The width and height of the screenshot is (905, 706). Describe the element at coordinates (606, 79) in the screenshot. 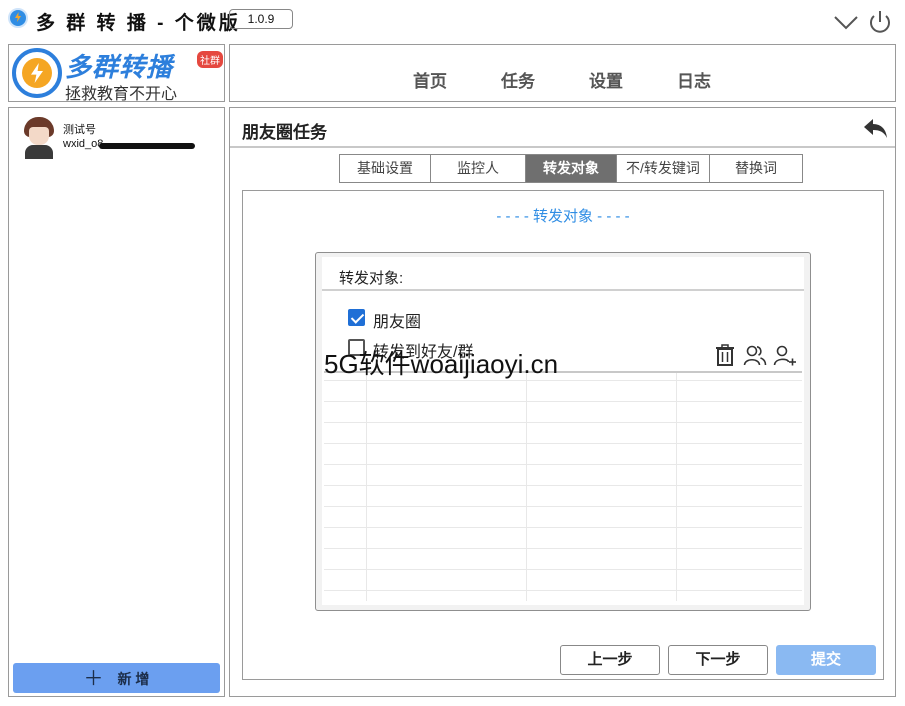

I see `nav-settings: 设置` at that location.